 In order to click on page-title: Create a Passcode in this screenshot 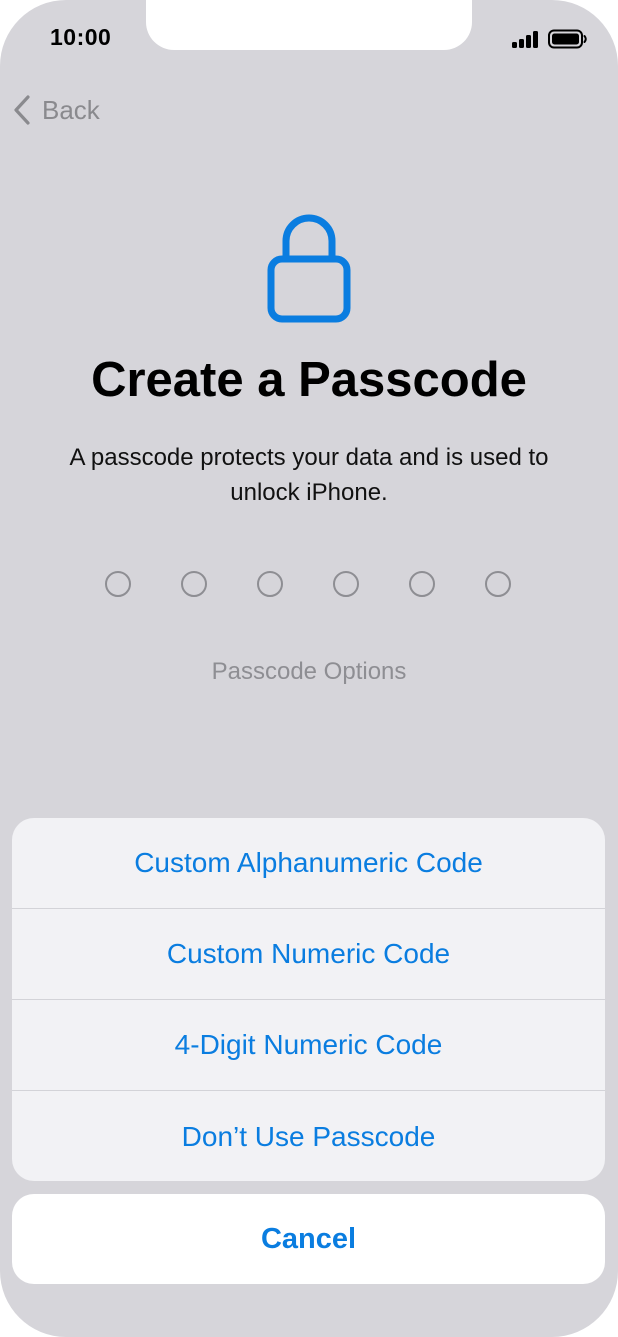, I will do `click(309, 380)`.